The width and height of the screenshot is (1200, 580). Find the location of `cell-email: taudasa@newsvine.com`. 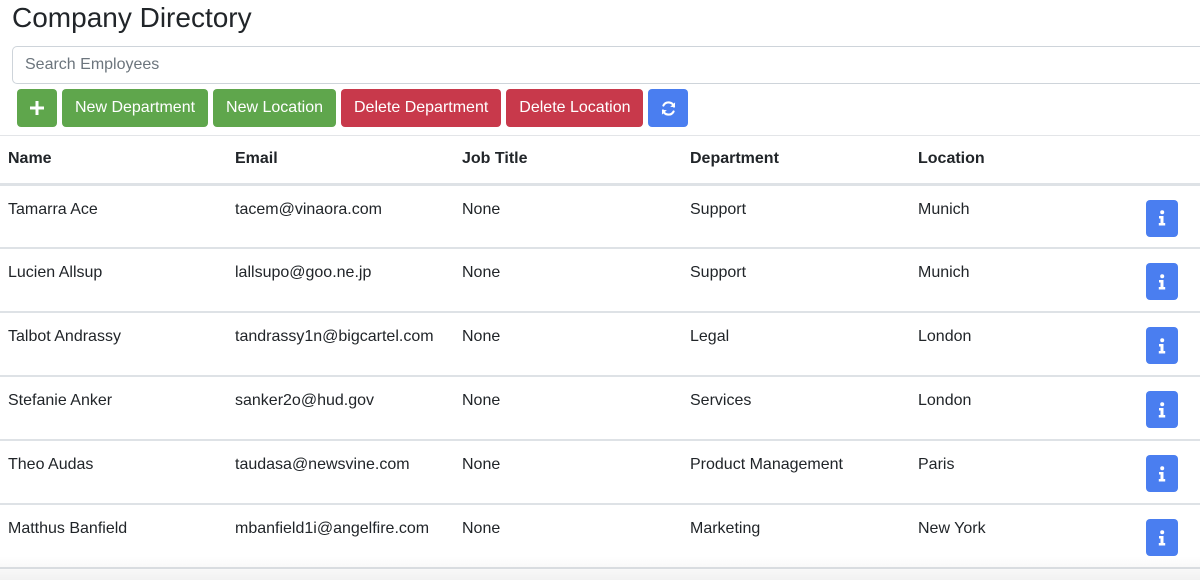

cell-email: taudasa@newsvine.com is located at coordinates (340, 472).